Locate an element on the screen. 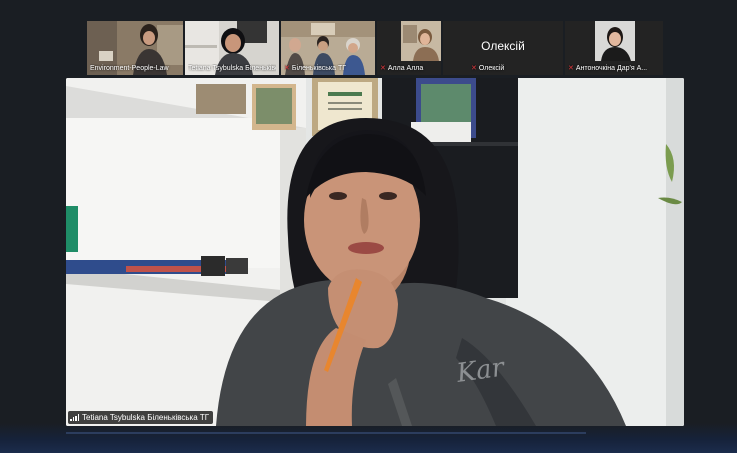 This screenshot has height=453, width=737. participant-tile-environment-people-law: Environment-People-Law is located at coordinates (135, 48).